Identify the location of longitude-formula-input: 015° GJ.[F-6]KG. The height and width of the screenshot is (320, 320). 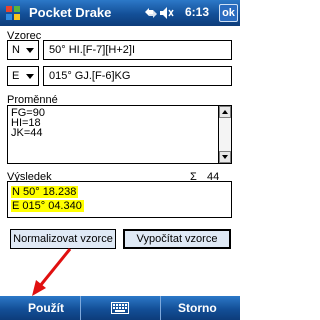
(137, 76).